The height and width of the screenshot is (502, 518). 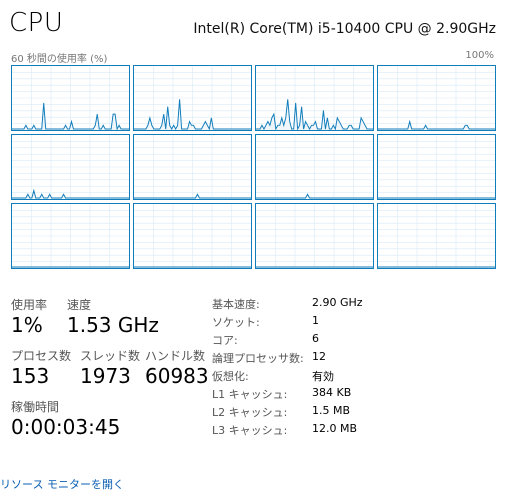 I want to click on spec-value-base-speed: 2.90 GHz, so click(x=337, y=302).